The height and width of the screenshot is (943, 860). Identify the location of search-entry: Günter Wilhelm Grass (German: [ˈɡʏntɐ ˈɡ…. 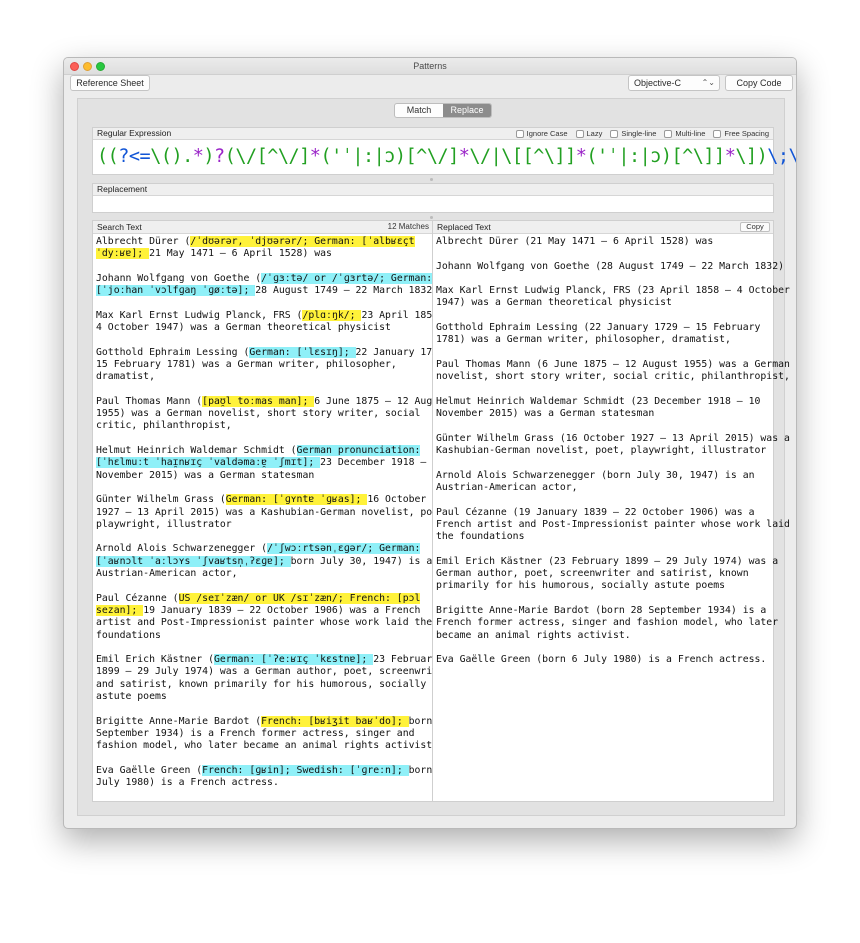
(273, 512).